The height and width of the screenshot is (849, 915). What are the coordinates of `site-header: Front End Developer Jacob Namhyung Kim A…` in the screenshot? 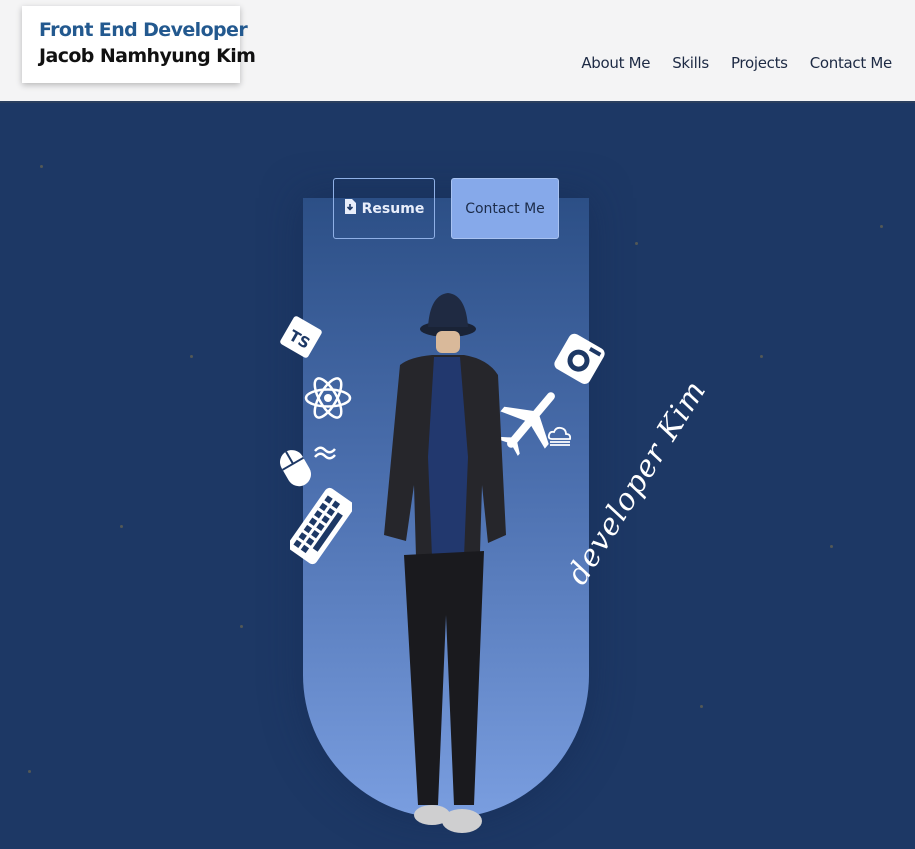 It's located at (457, 51).